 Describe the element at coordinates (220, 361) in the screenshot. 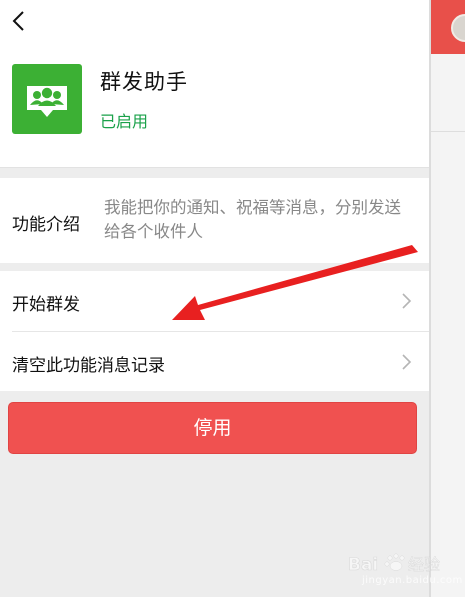

I see `clear-history-item: 清空此功能消息记录` at that location.